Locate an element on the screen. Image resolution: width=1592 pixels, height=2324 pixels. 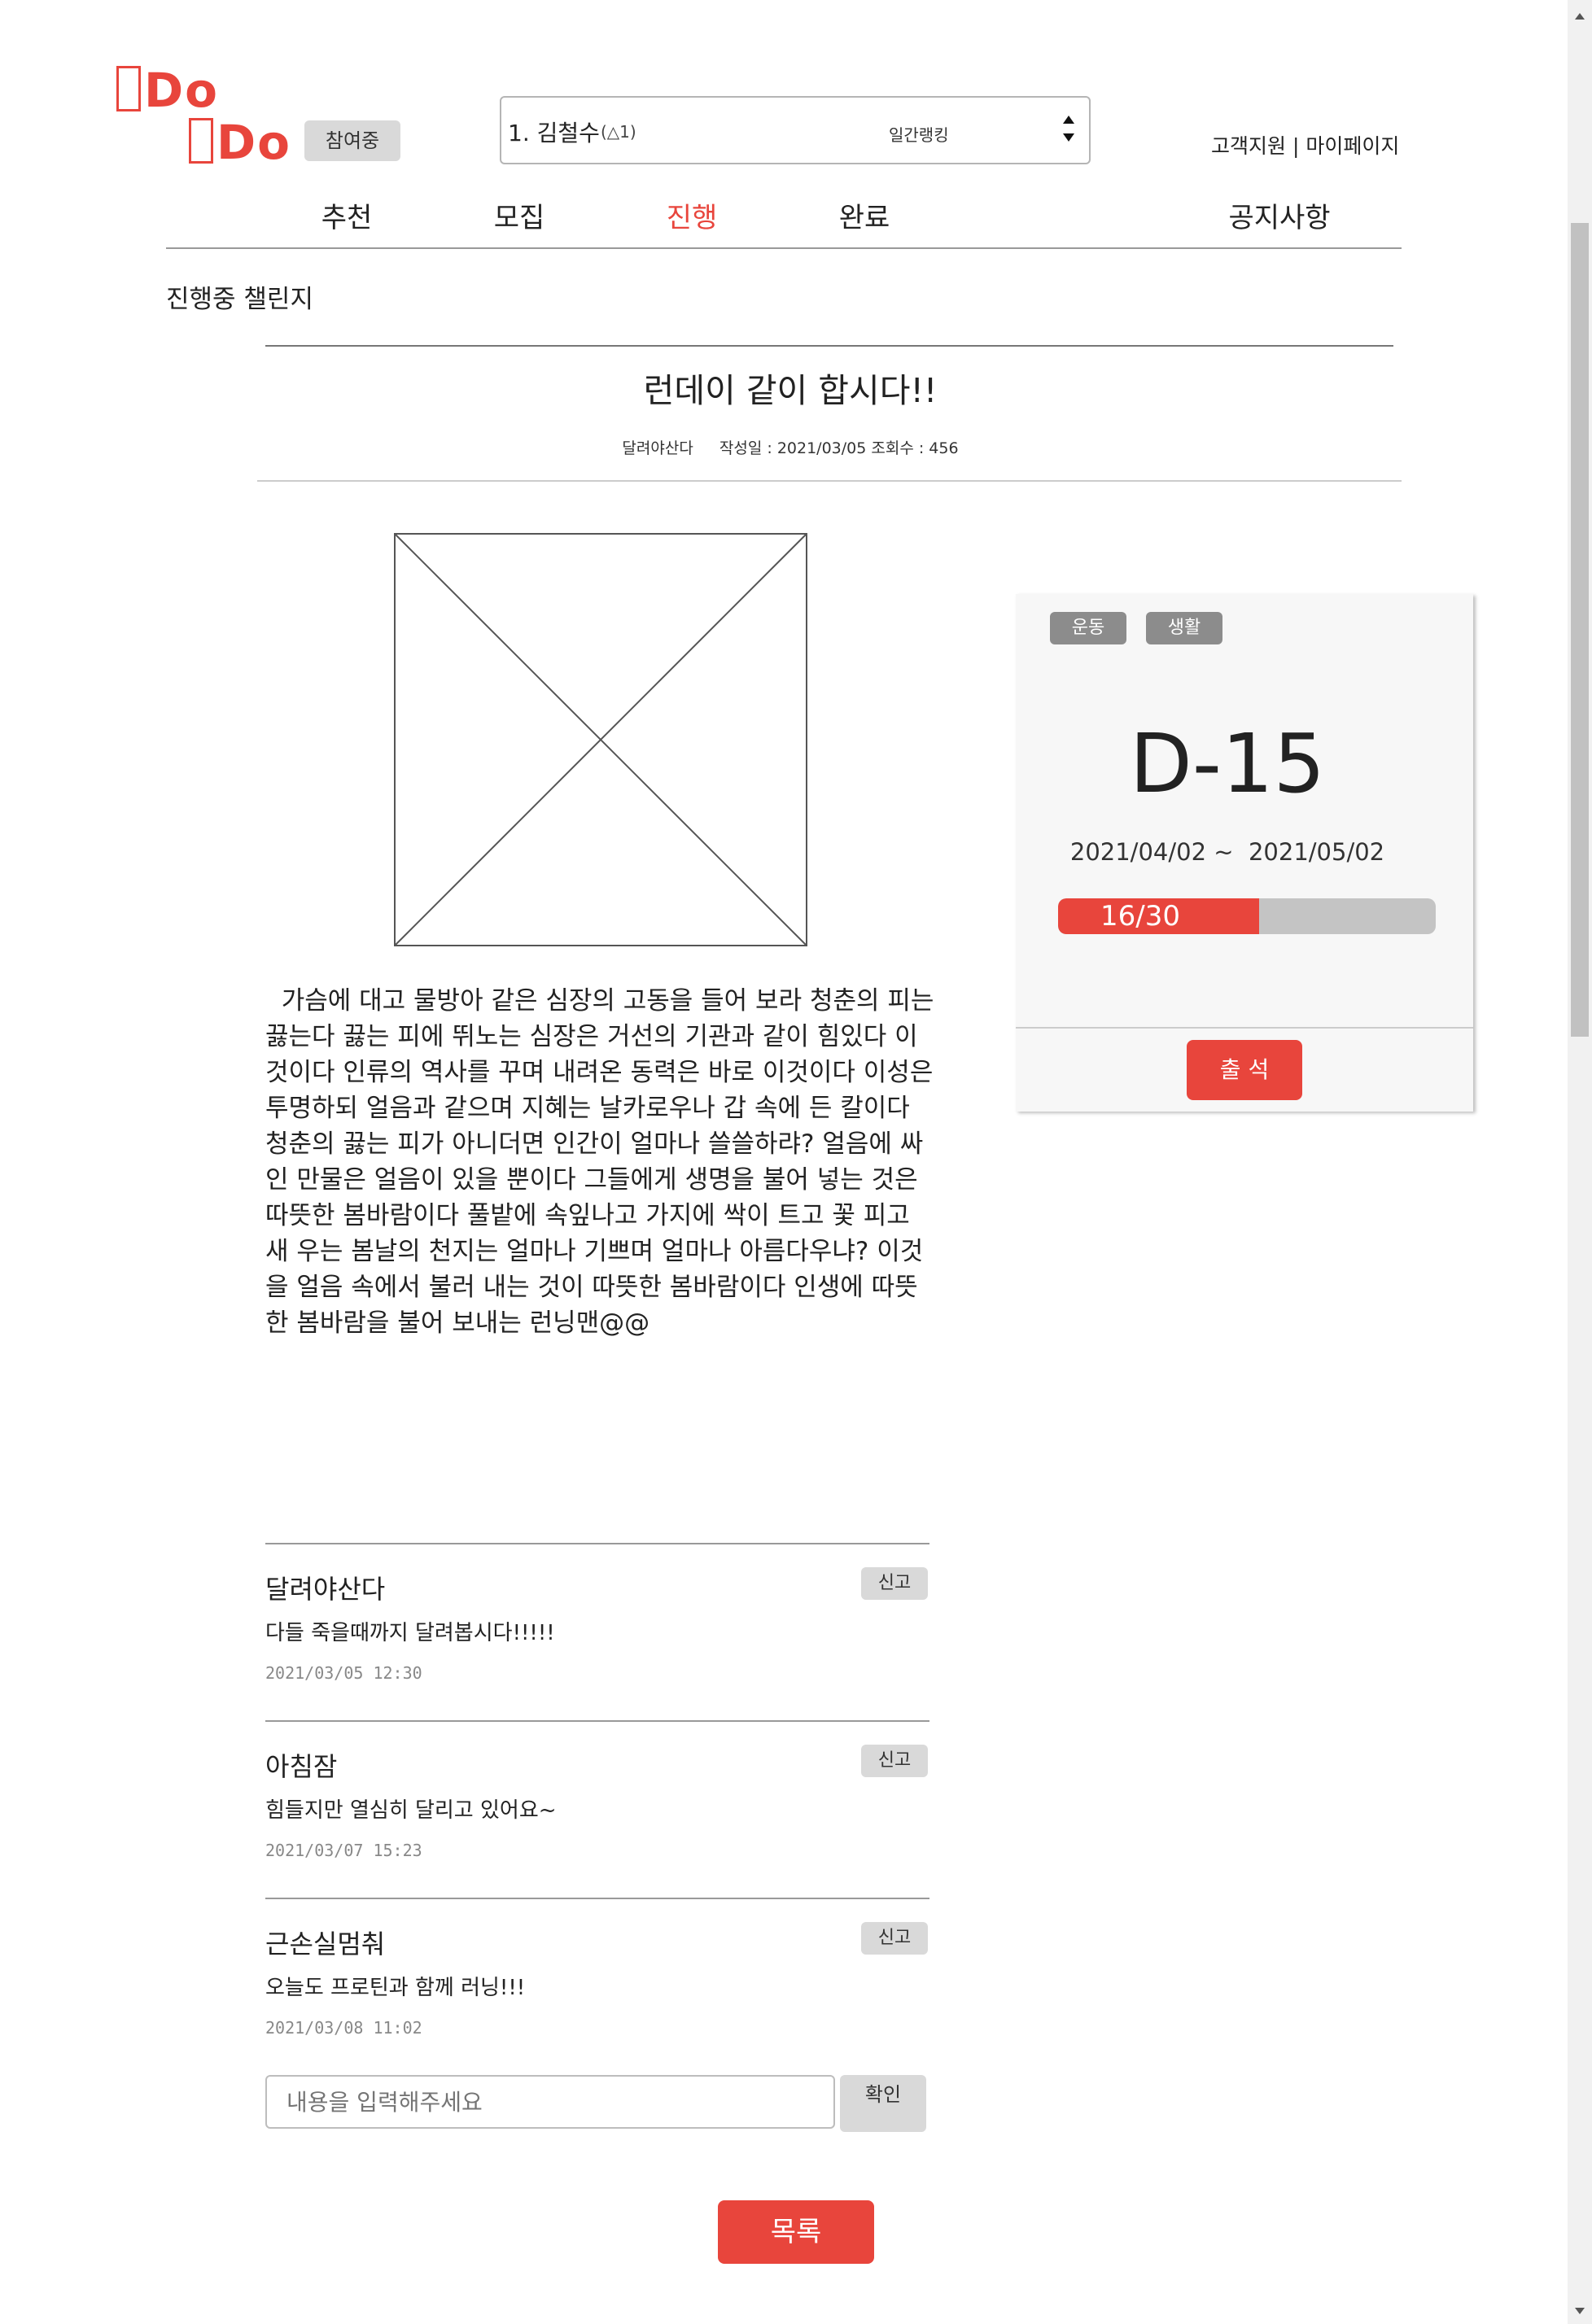
logo-text-2: Do is located at coordinates (253, 142).